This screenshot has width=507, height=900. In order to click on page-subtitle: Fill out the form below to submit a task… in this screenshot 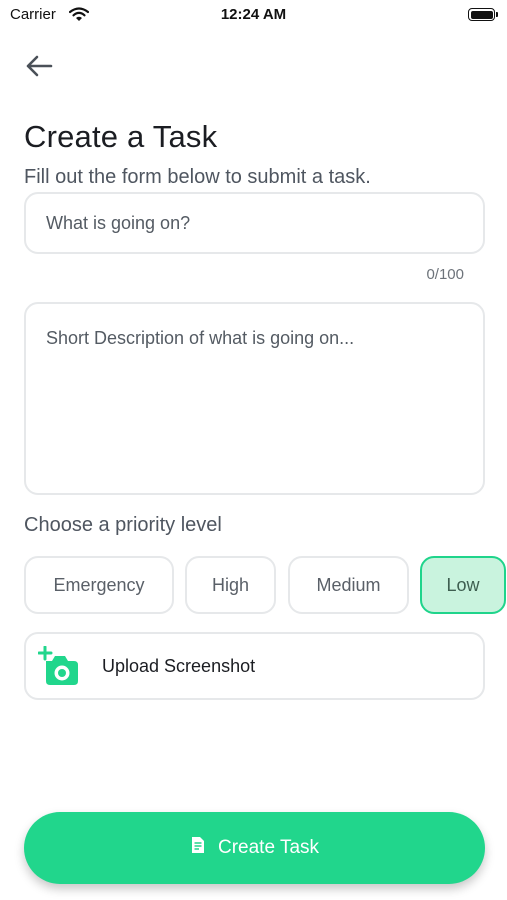, I will do `click(197, 177)`.